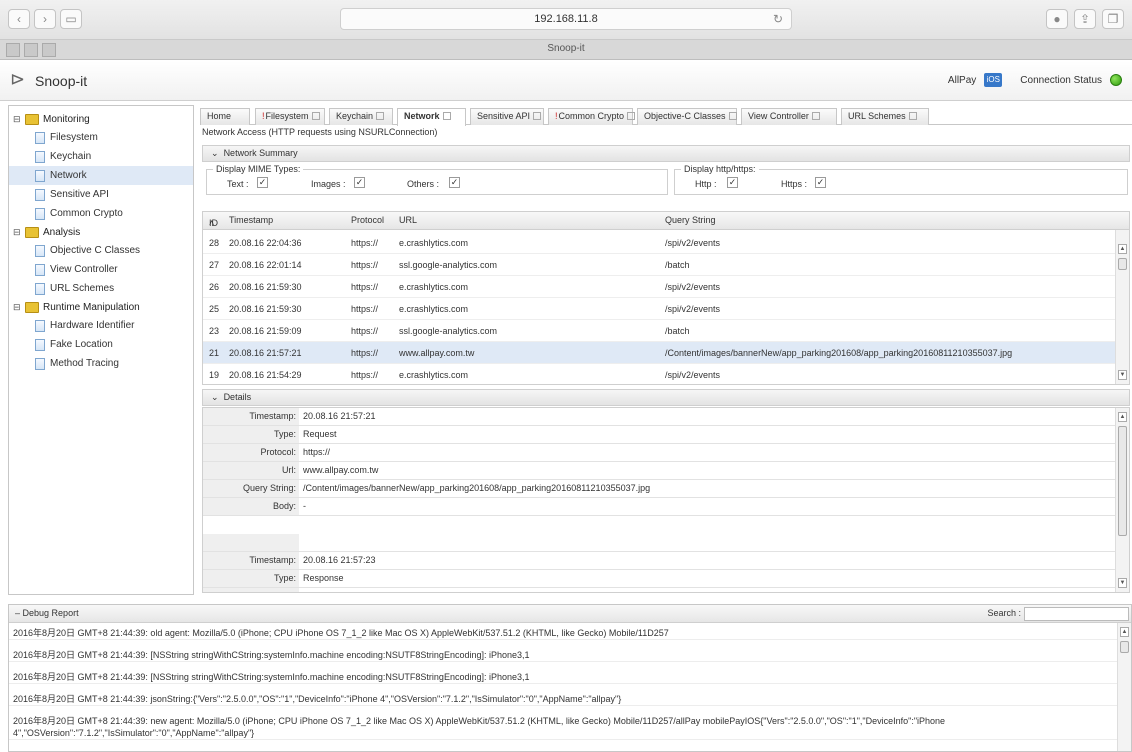 The width and height of the screenshot is (1132, 752). I want to click on mime-others-checkbox: ✓, so click(454, 182).